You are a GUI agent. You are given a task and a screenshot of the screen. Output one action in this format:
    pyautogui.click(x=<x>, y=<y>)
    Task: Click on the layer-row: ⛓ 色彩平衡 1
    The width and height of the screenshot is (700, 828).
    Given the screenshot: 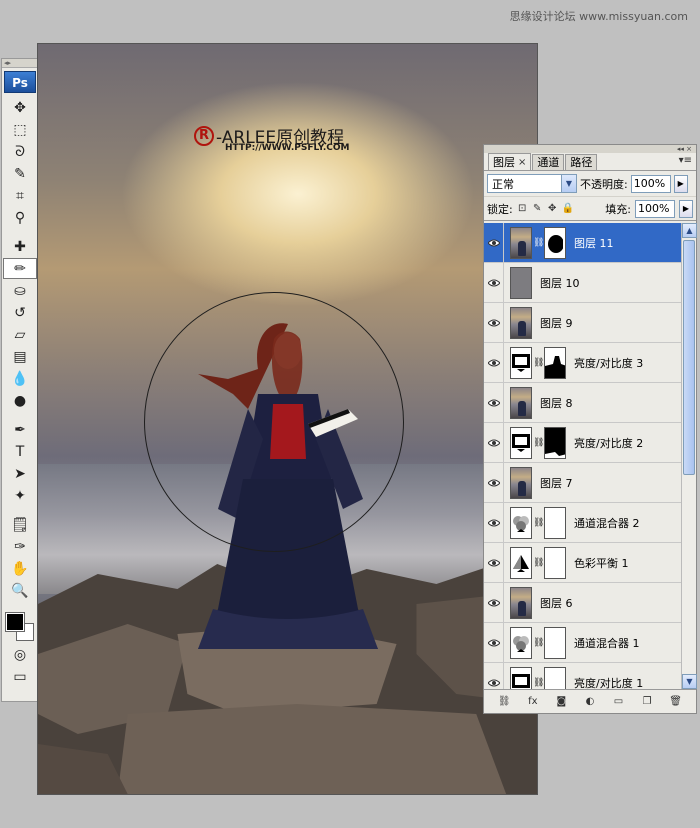 What is the action you would take?
    pyautogui.click(x=583, y=562)
    